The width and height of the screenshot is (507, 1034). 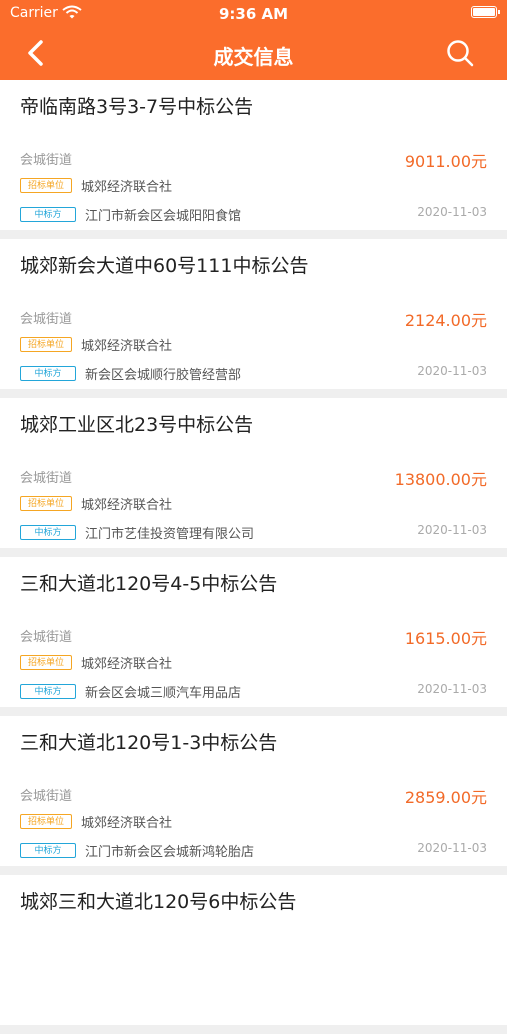 I want to click on winner-row: 中标方 江门市新会区会城阳阳食馆, so click(x=130, y=214).